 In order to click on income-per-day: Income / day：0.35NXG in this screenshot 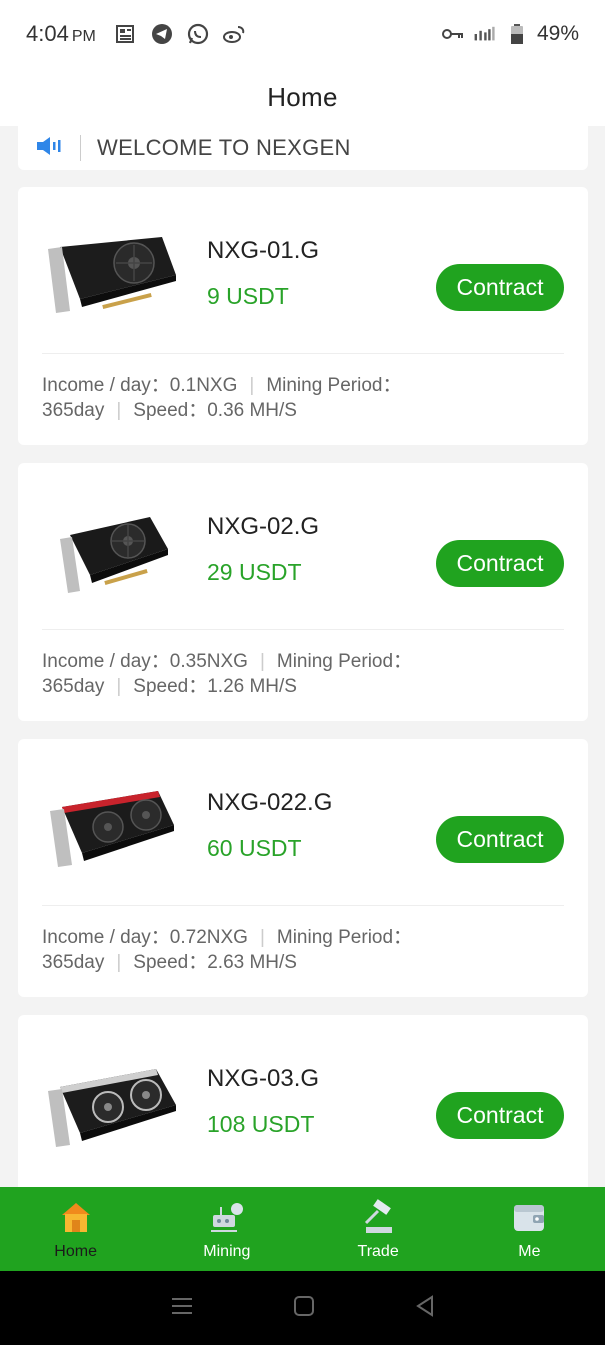, I will do `click(145, 661)`.